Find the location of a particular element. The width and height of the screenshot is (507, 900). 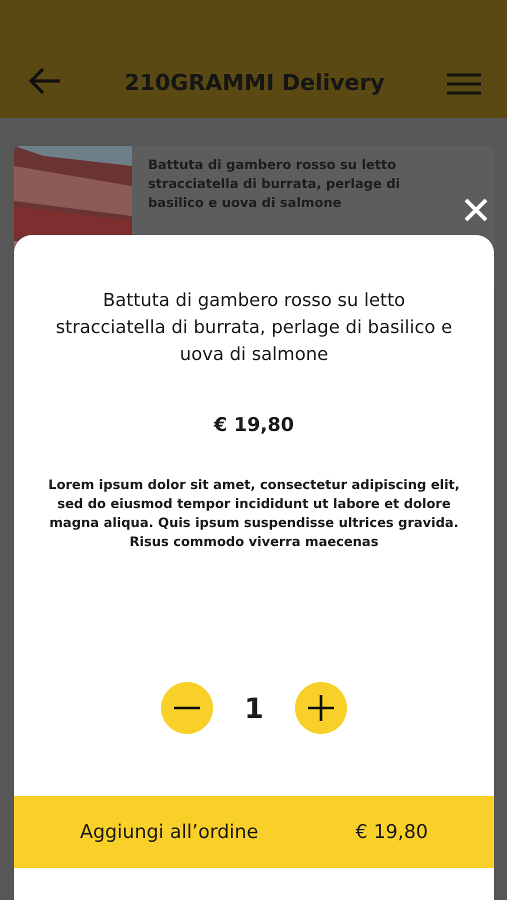

close-icon is located at coordinates (476, 210).